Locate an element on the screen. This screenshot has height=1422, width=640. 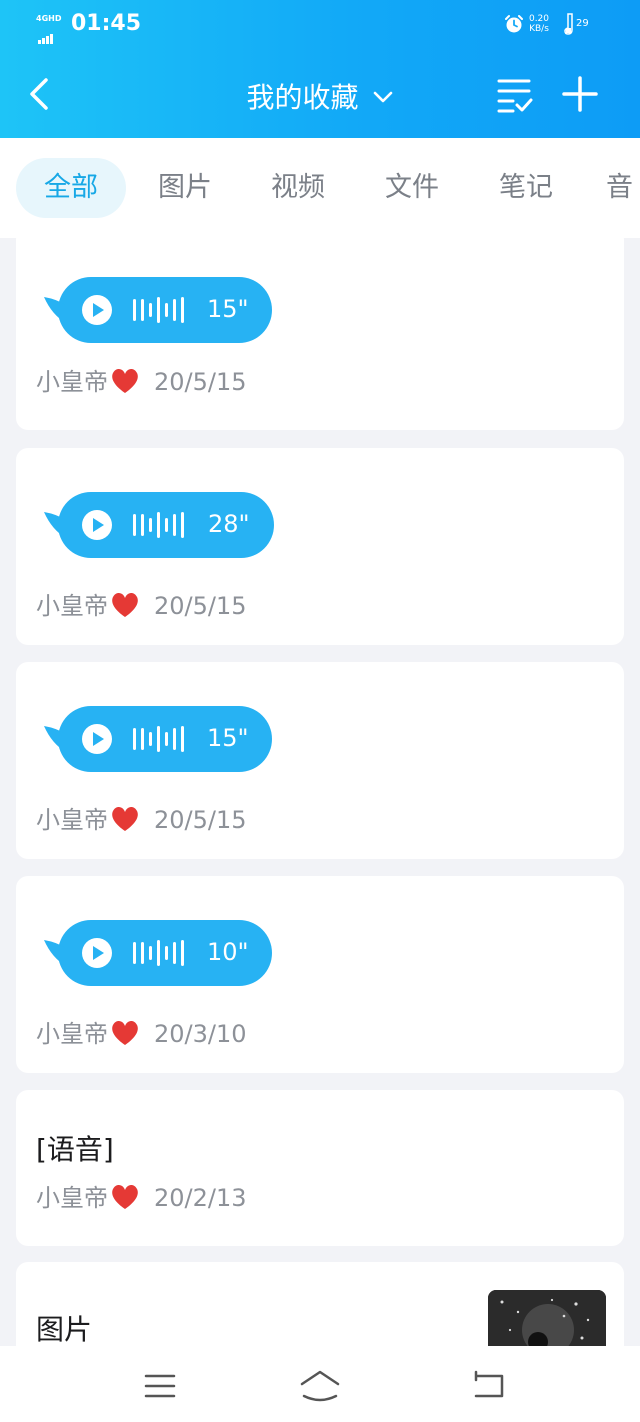
filter-tabs: 全部 图片 视频 文件 笔记 音 is located at coordinates (320, 188).